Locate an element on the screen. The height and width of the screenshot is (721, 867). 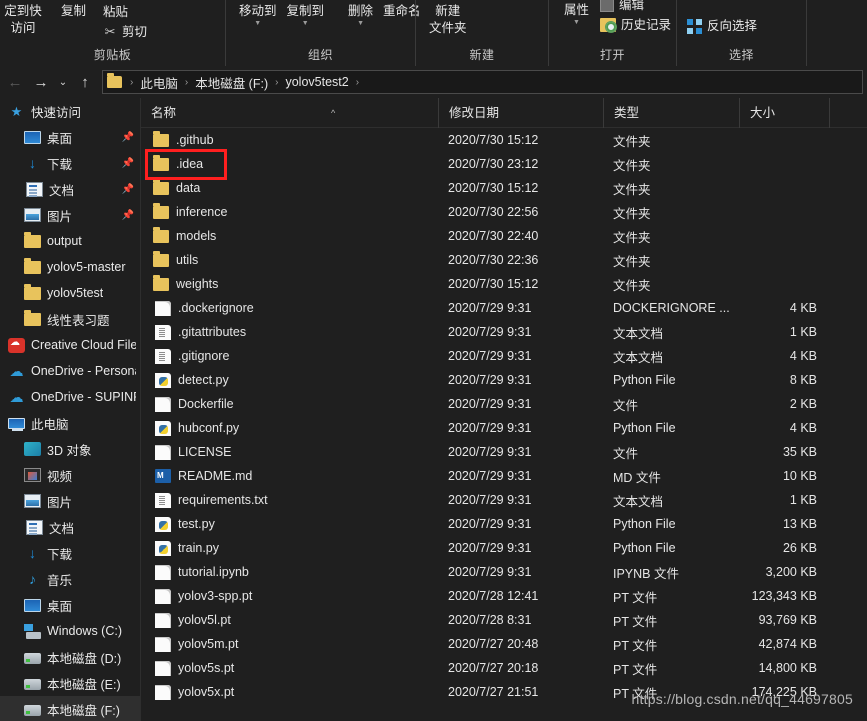
file-name-cell: yolov5m.pt is located at coordinates (289, 644).